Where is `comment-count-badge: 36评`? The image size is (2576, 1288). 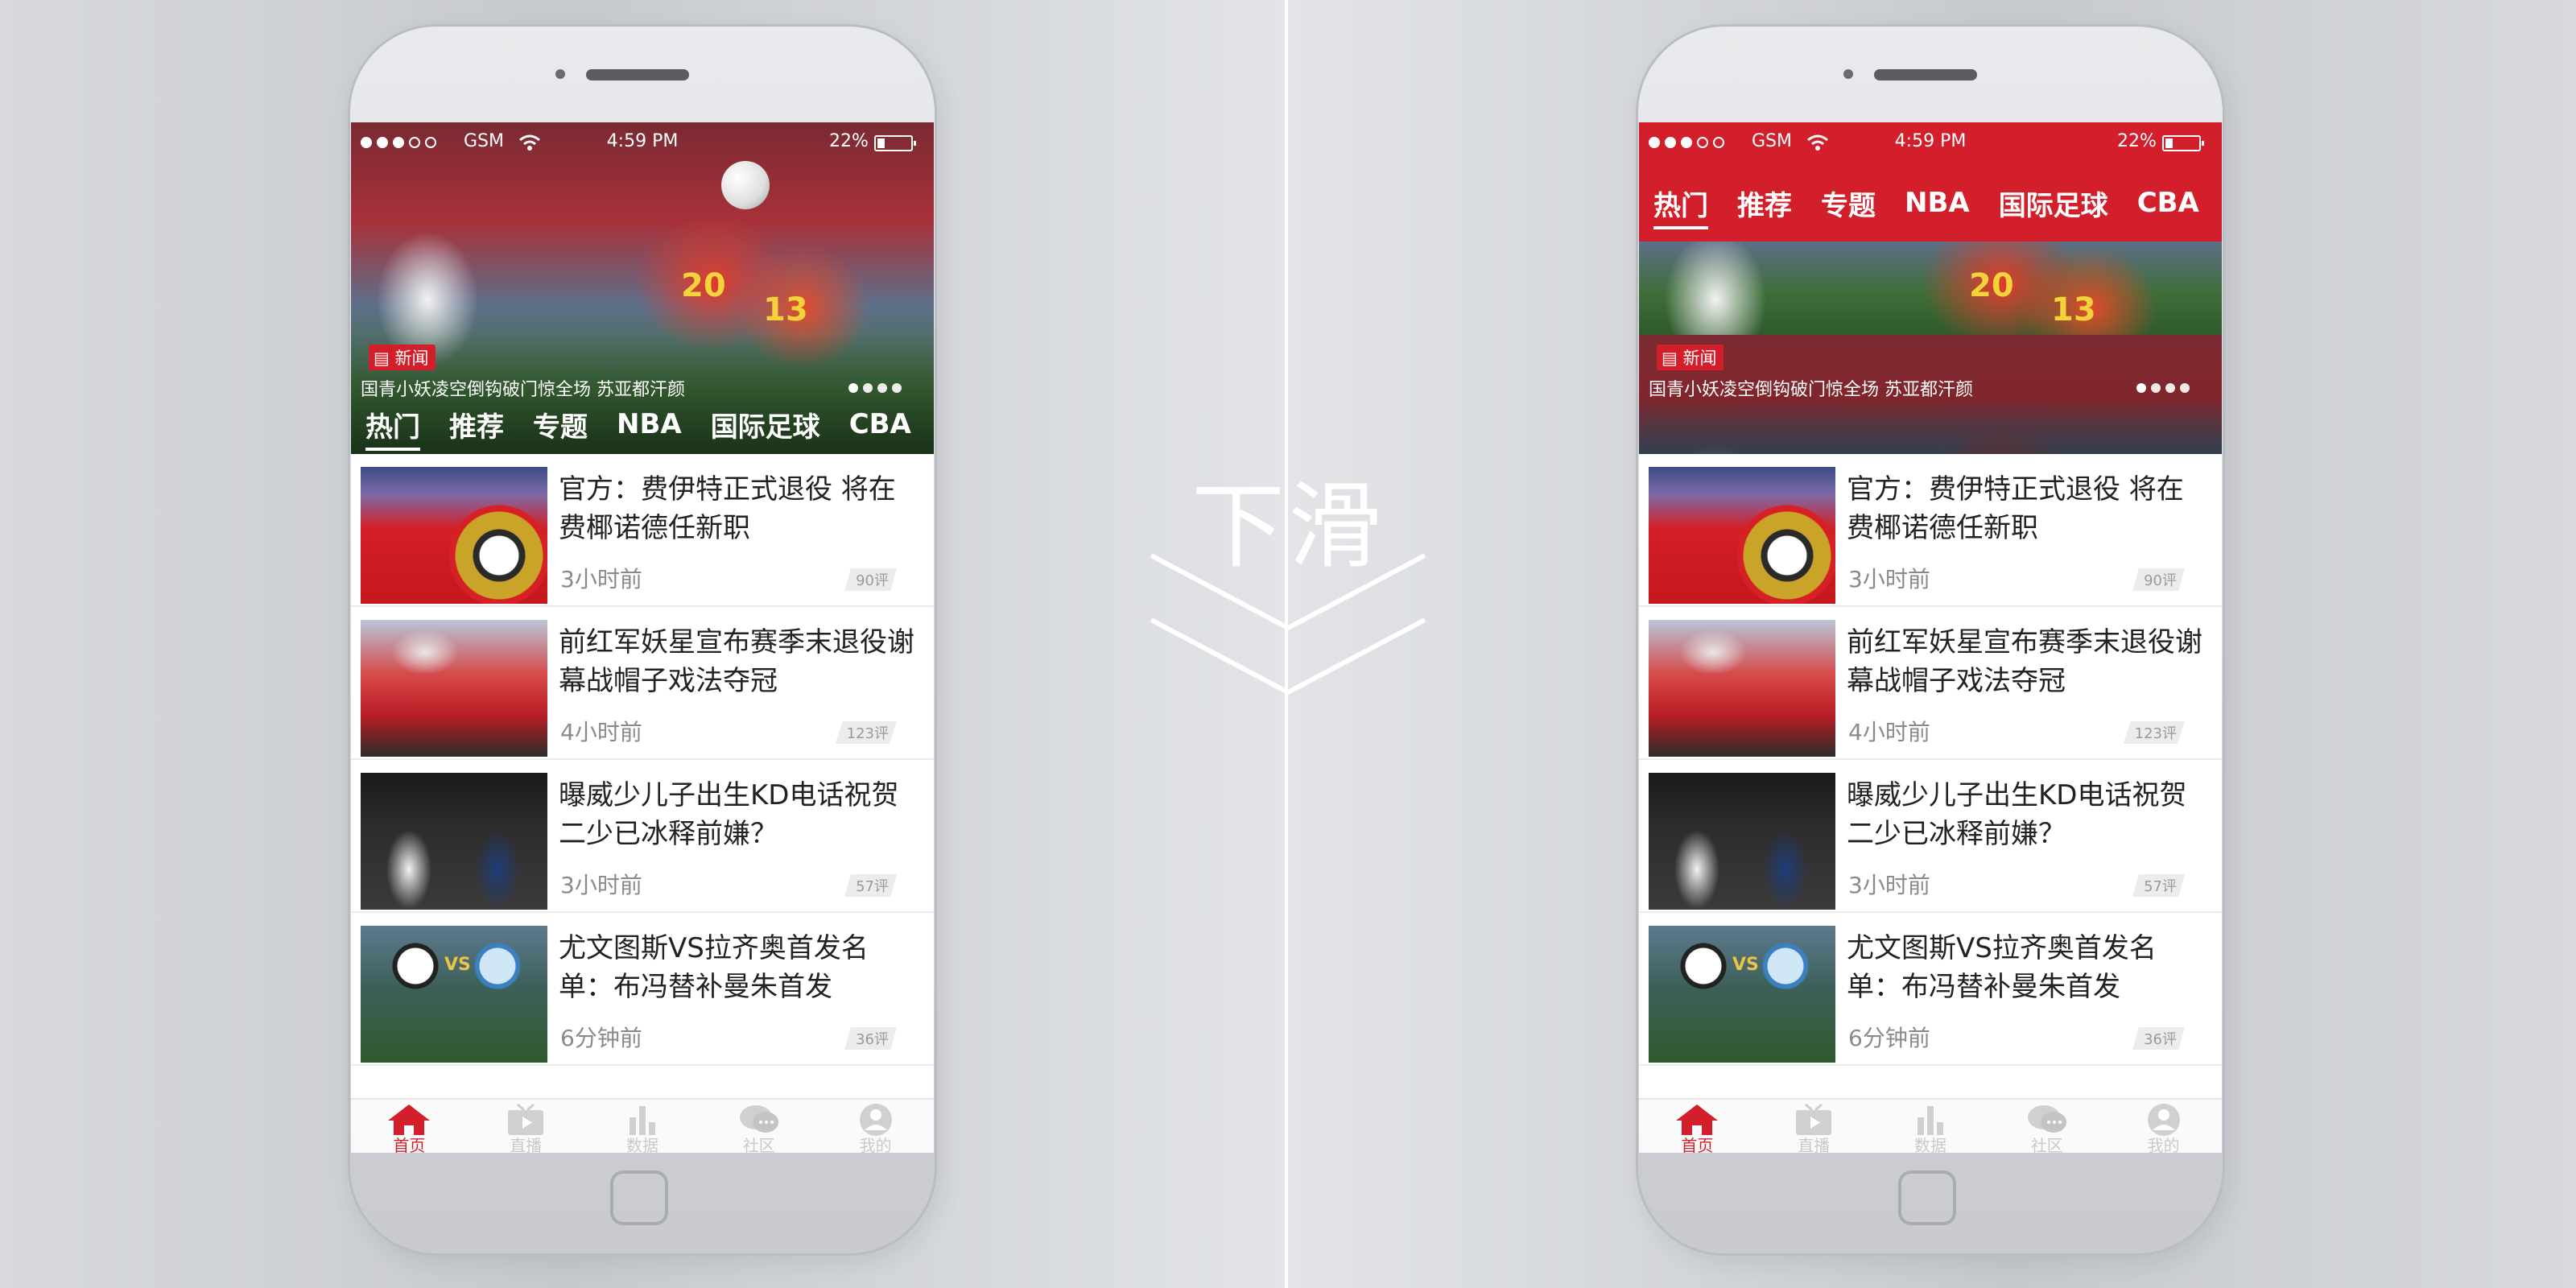 comment-count-badge: 36评 is located at coordinates (870, 1038).